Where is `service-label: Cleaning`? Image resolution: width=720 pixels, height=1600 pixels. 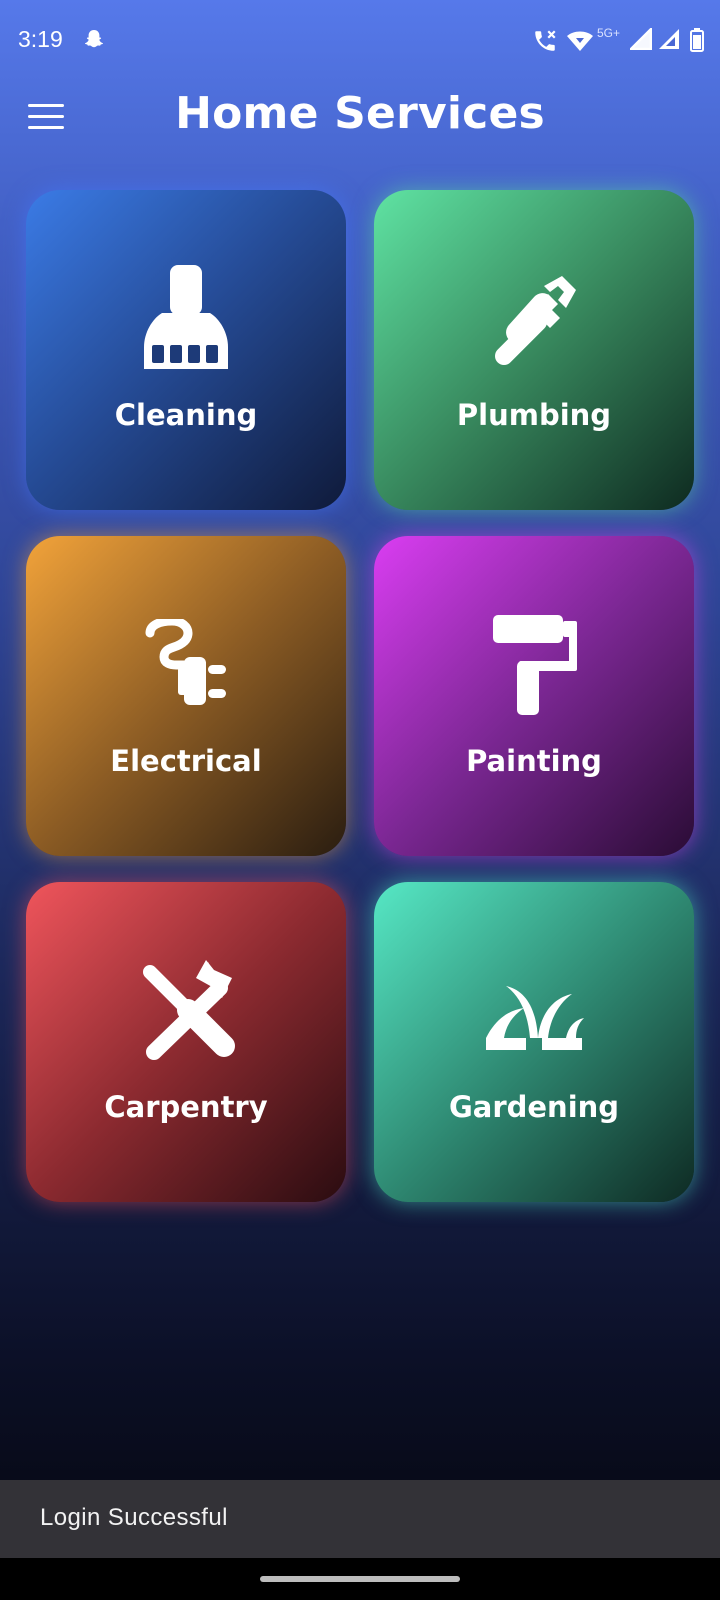
service-label: Cleaning is located at coordinates (186, 415).